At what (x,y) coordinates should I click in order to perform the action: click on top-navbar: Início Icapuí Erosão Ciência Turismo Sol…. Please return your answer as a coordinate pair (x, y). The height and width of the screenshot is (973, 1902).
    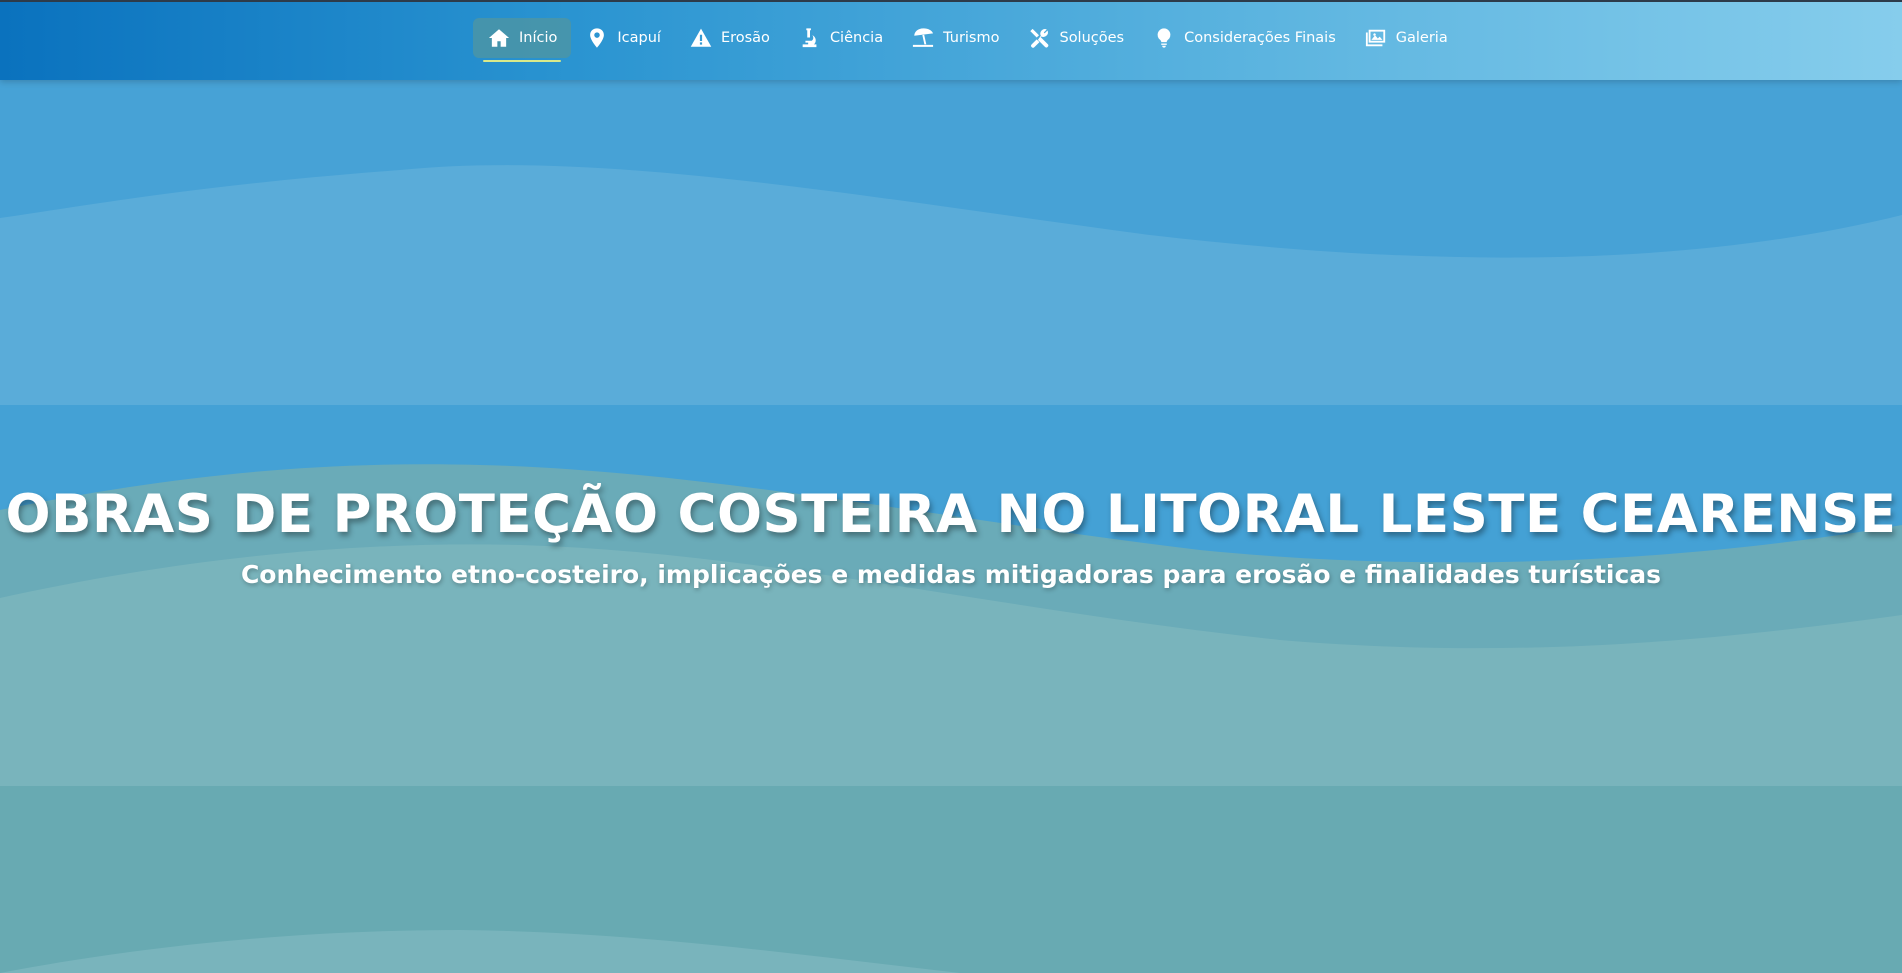
    Looking at the image, I should click on (951, 40).